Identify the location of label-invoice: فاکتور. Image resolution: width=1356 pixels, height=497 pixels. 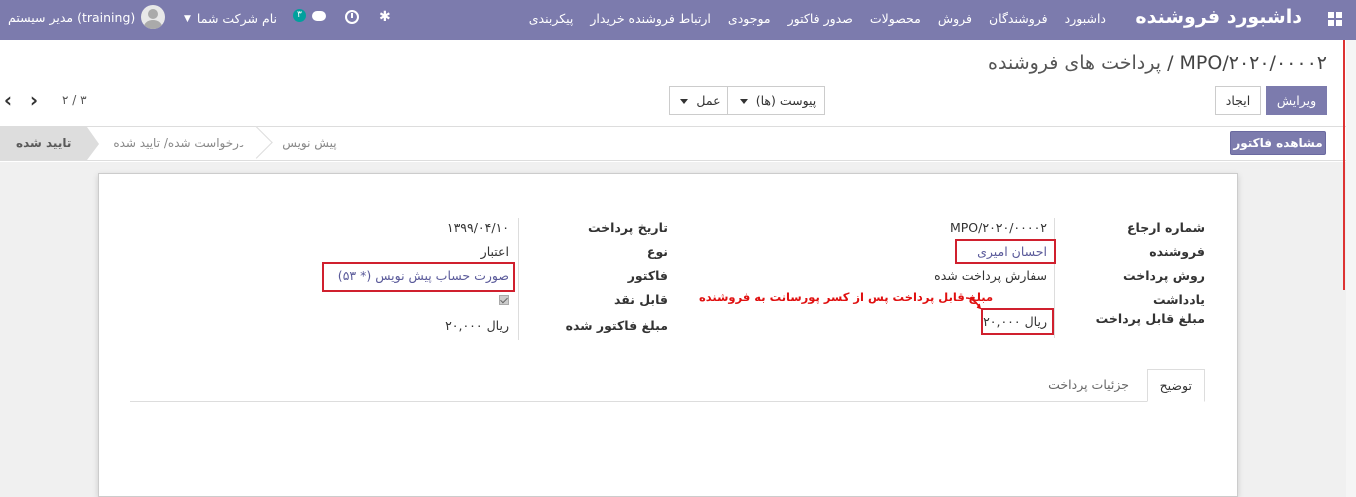
(647, 275).